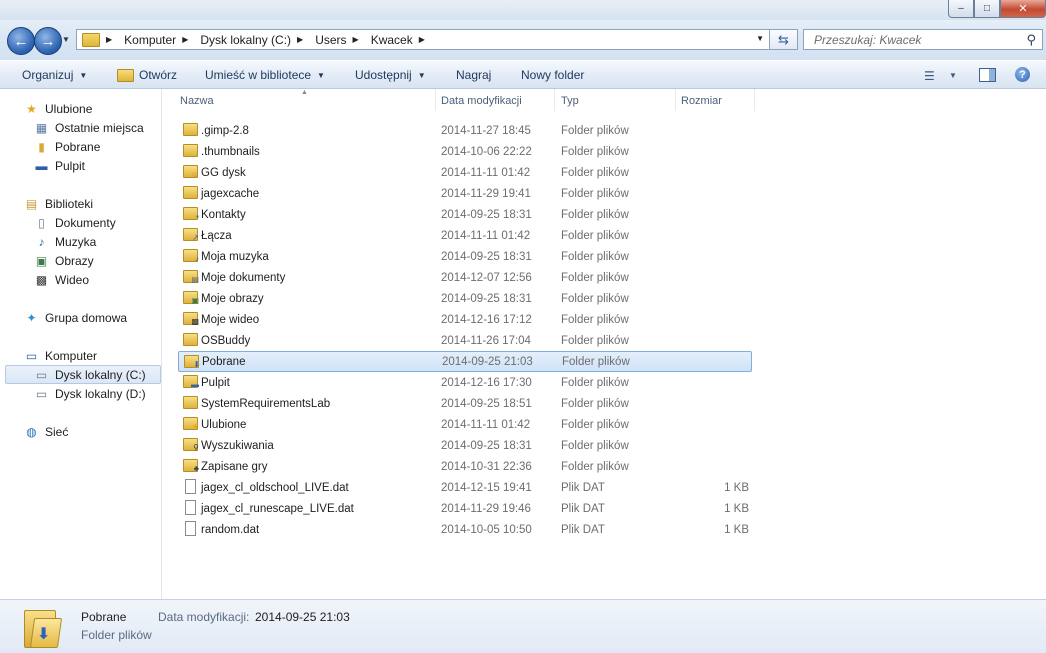 Image resolution: width=1046 pixels, height=653 pixels. I want to click on recent-pages-dropdown: ▼, so click(66, 39).